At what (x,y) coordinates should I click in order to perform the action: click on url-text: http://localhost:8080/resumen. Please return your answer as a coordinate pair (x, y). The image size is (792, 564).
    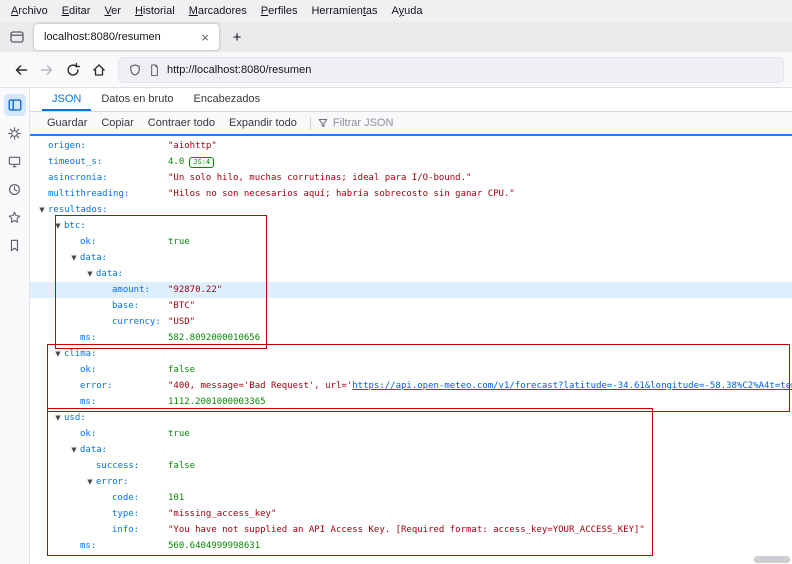
    Looking at the image, I should click on (239, 70).